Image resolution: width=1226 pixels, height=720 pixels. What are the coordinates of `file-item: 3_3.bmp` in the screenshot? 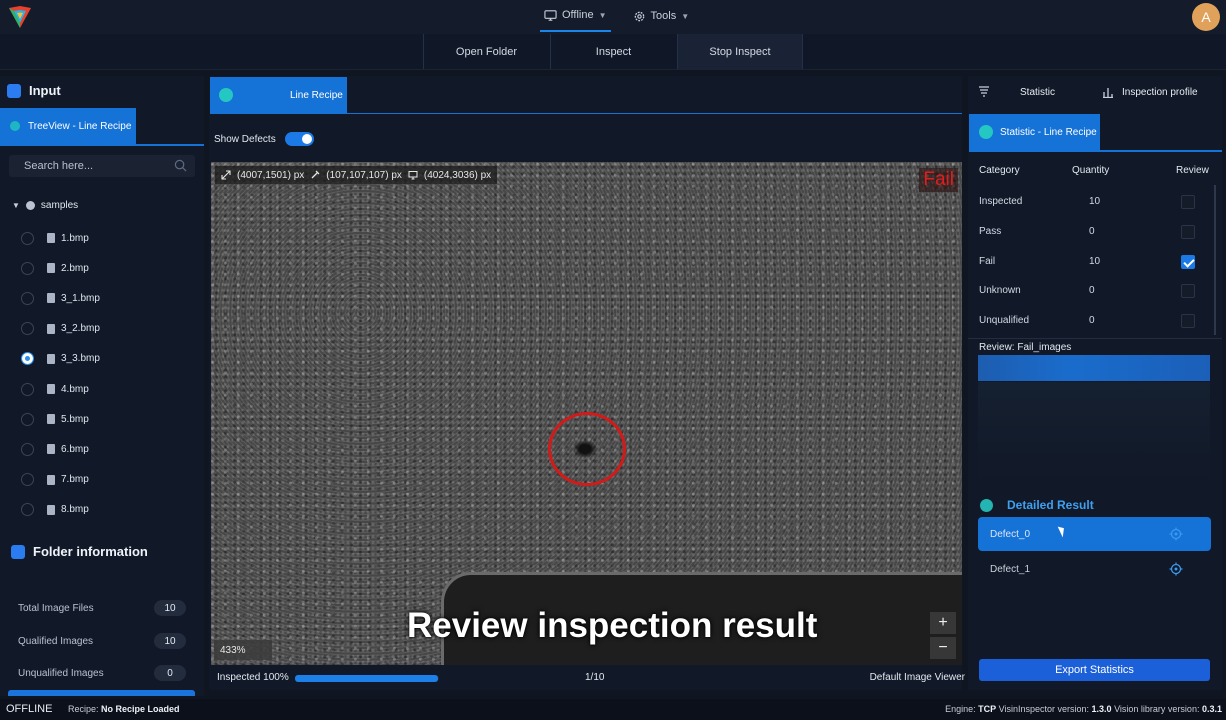 It's located at (102, 359).